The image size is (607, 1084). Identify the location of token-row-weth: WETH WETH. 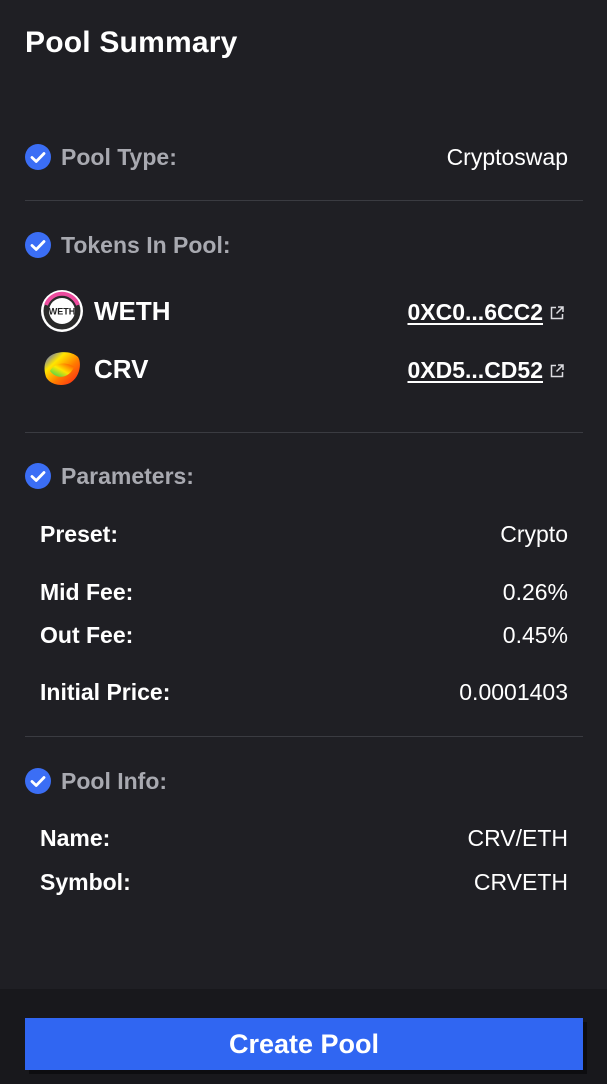
(105, 311).